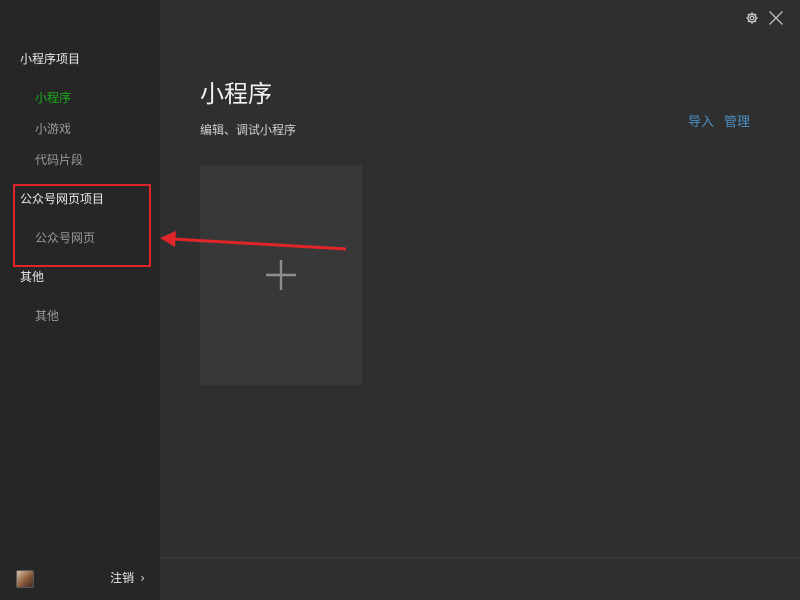 This screenshot has width=800, height=600. What do you see at coordinates (47, 316) in the screenshot?
I see `sidebar-item-other: 其他` at bounding box center [47, 316].